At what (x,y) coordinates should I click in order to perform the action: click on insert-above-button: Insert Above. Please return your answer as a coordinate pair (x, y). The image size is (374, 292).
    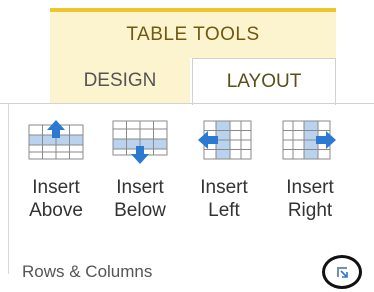
    Looking at the image, I should click on (56, 186).